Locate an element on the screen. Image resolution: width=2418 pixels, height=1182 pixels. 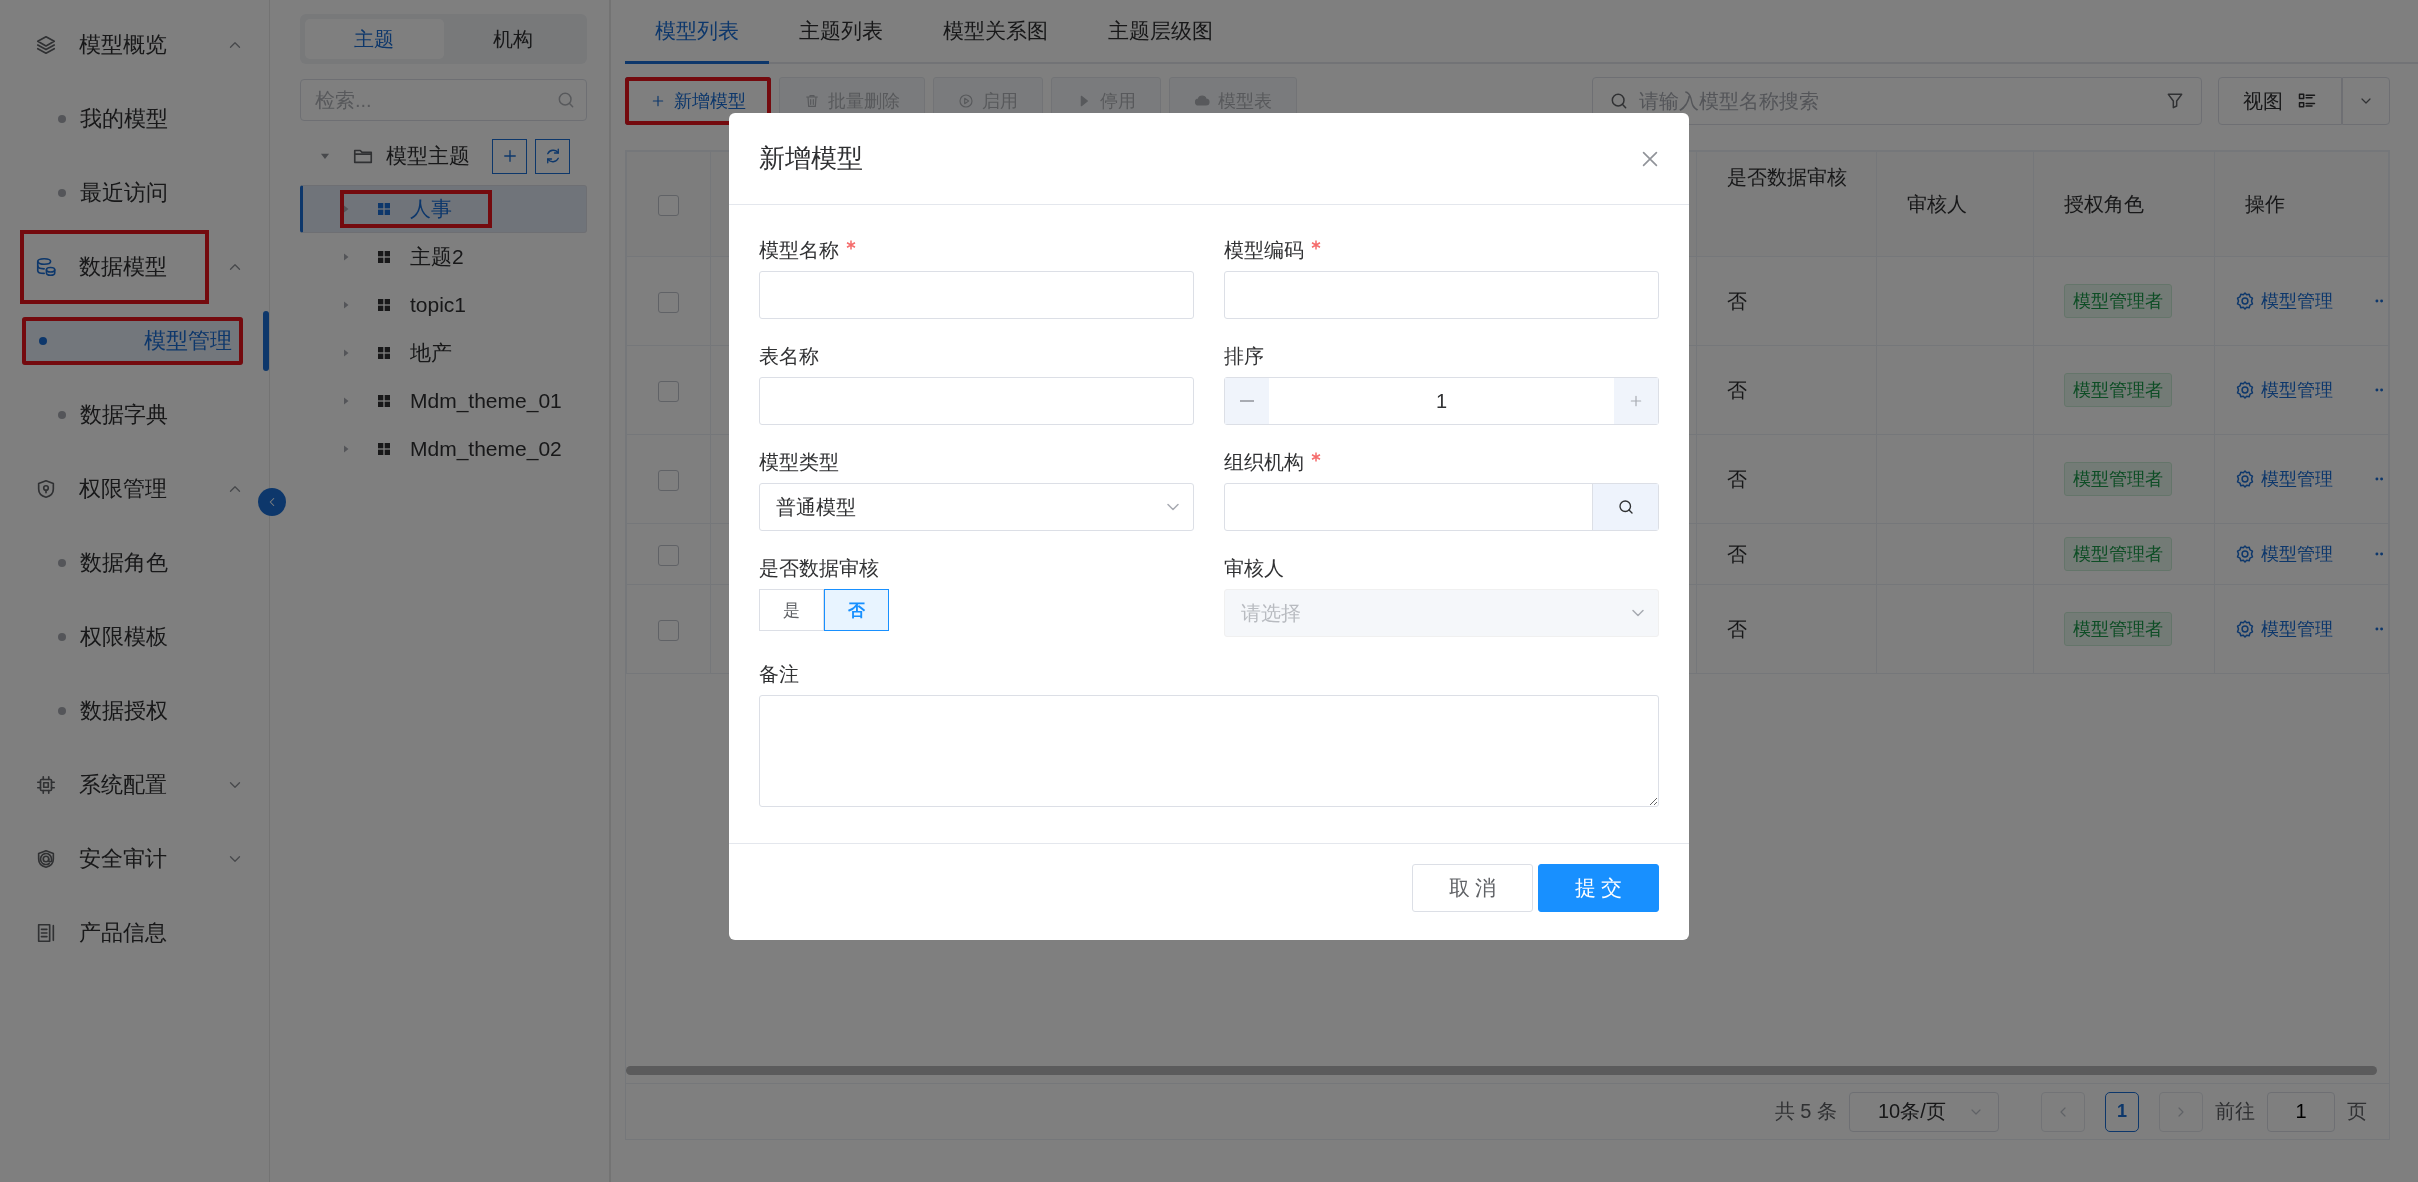
field-label: 备注 is located at coordinates (779, 674).